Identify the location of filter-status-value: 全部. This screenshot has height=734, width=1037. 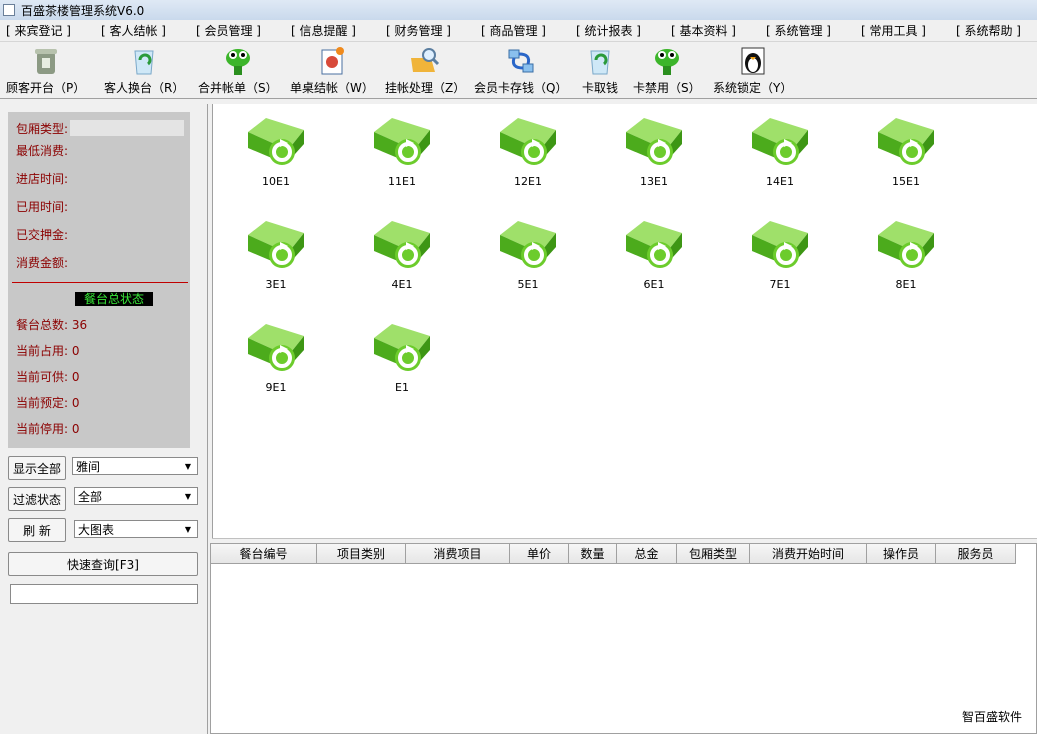
(90, 496).